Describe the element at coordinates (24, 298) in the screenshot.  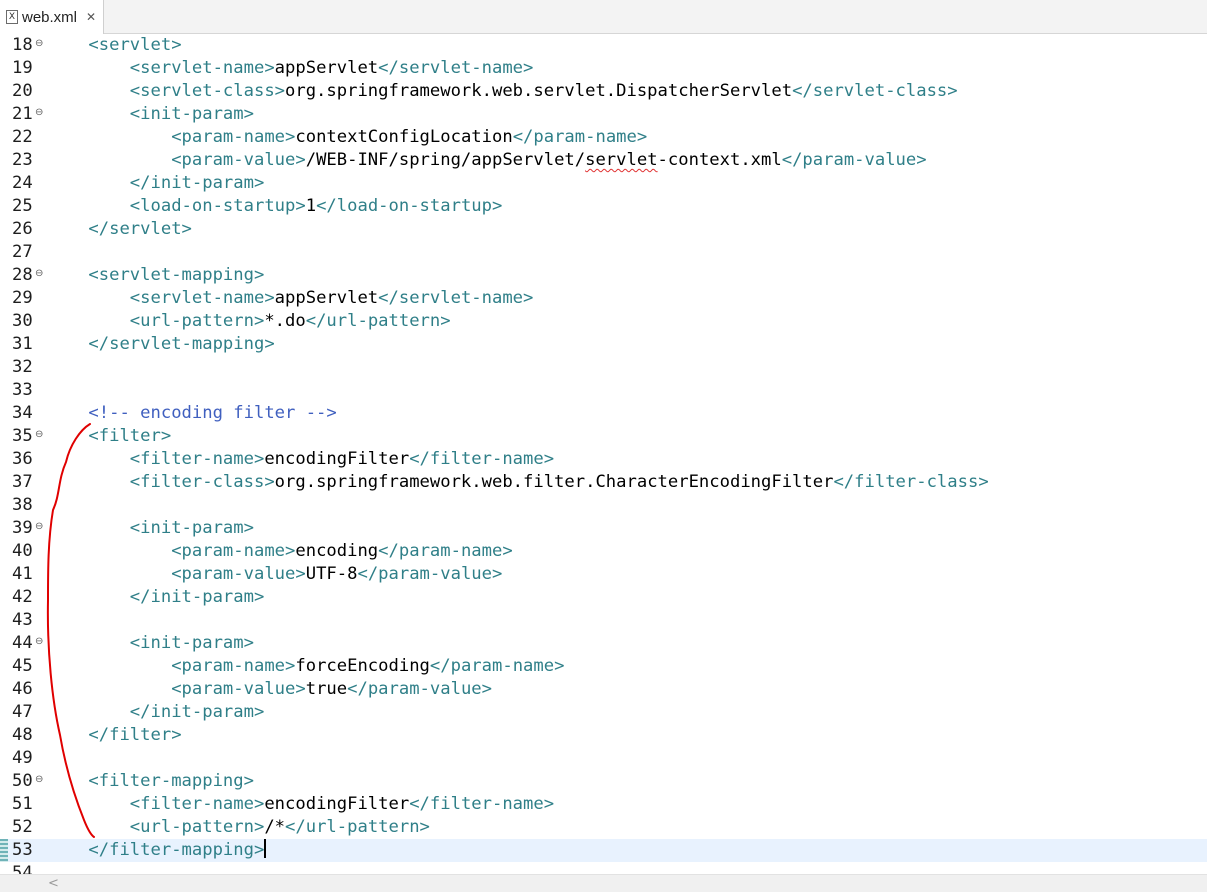
I see `line-gutter: 29` at that location.